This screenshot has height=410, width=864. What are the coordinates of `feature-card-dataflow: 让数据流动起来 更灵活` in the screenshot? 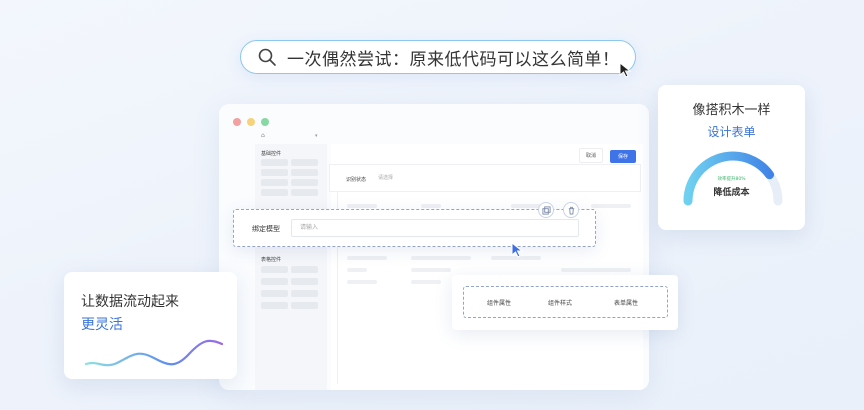 It's located at (150, 325).